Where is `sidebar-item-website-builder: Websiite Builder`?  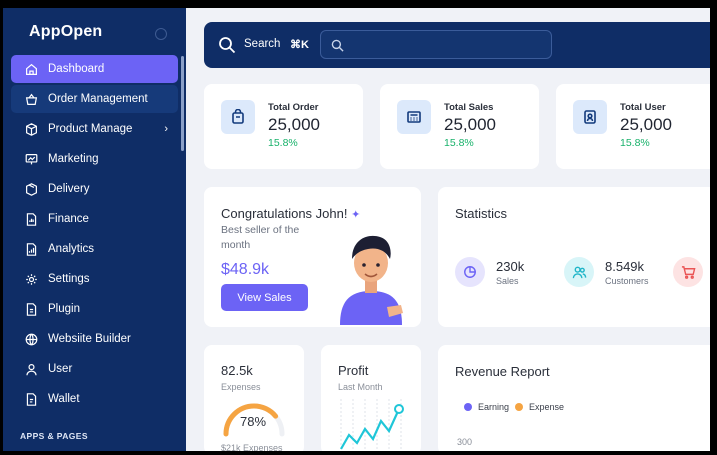
sidebar-item-website-builder: Websiite Builder is located at coordinates (94, 339).